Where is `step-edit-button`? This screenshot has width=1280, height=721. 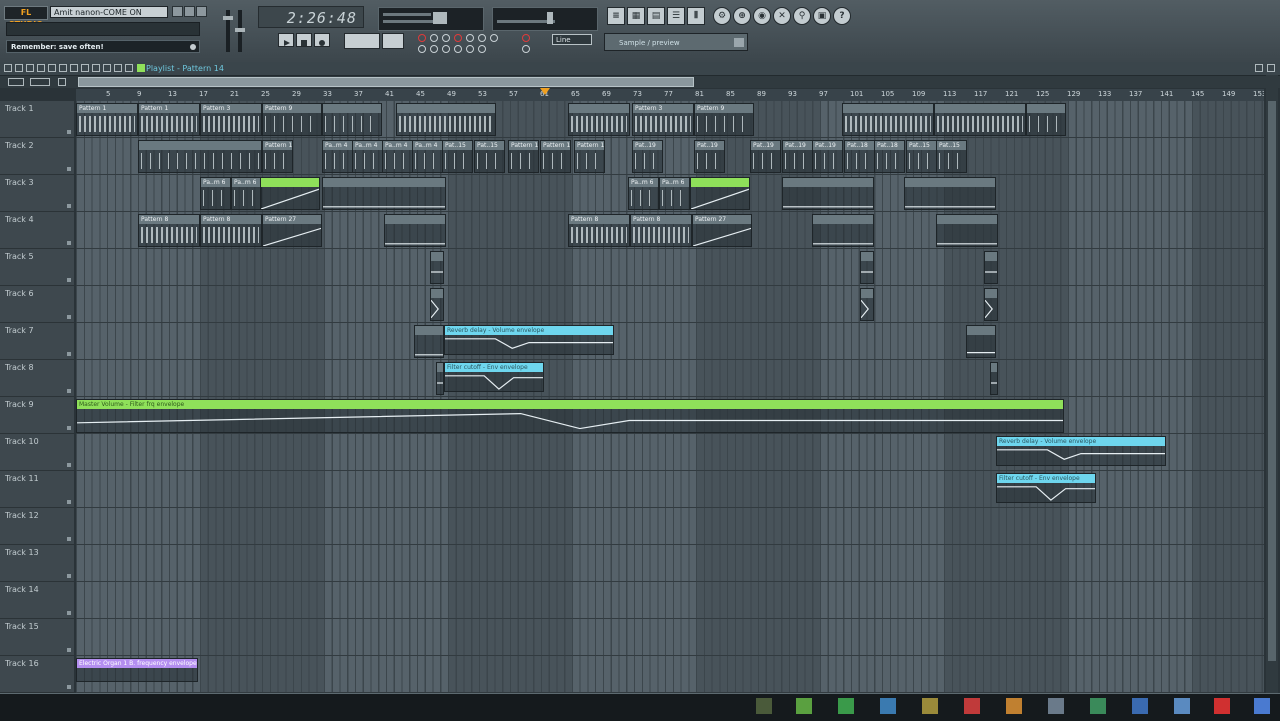 step-edit-button is located at coordinates (458, 38).